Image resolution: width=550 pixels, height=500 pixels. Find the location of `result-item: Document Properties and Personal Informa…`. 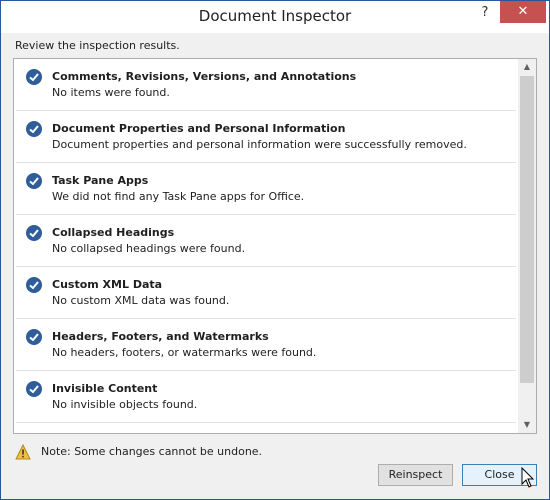

result-item: Document Properties and Personal Informa… is located at coordinates (266, 137).